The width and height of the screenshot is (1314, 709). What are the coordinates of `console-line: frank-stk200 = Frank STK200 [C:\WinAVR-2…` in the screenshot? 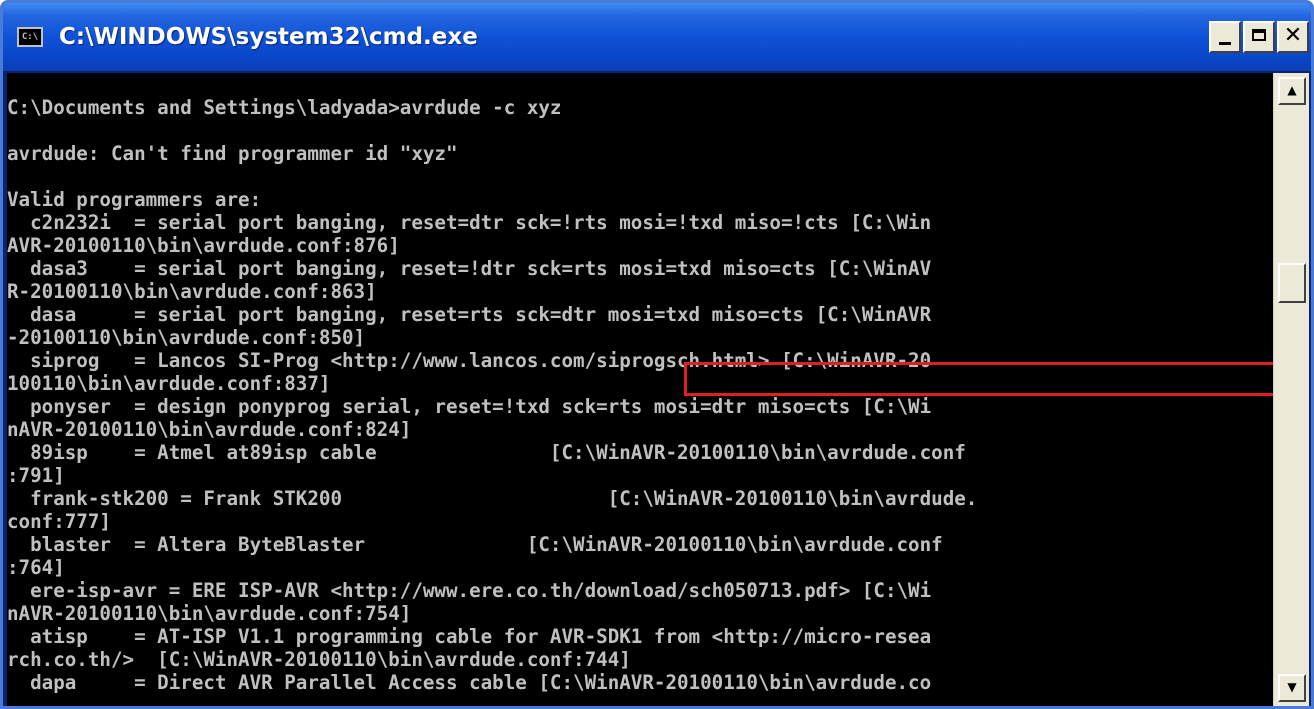 It's located at (492, 498).